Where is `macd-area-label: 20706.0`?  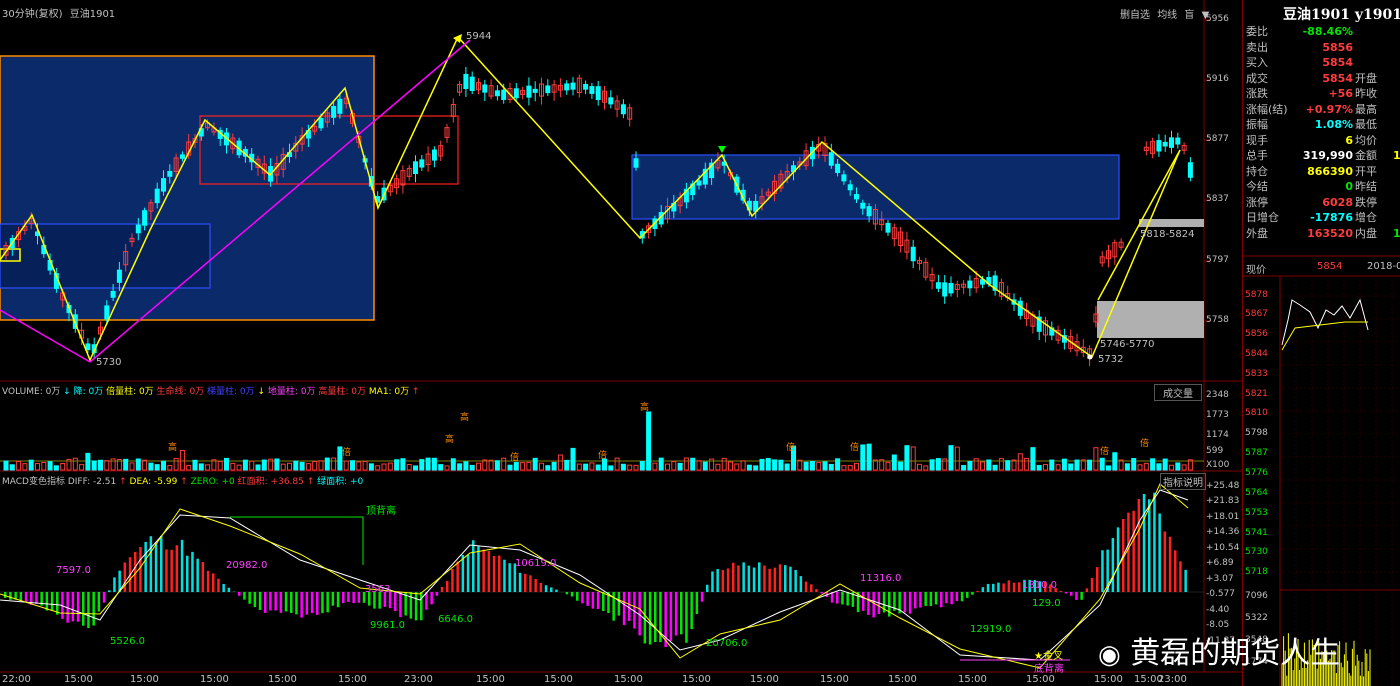 macd-area-label: 20706.0 is located at coordinates (727, 643).